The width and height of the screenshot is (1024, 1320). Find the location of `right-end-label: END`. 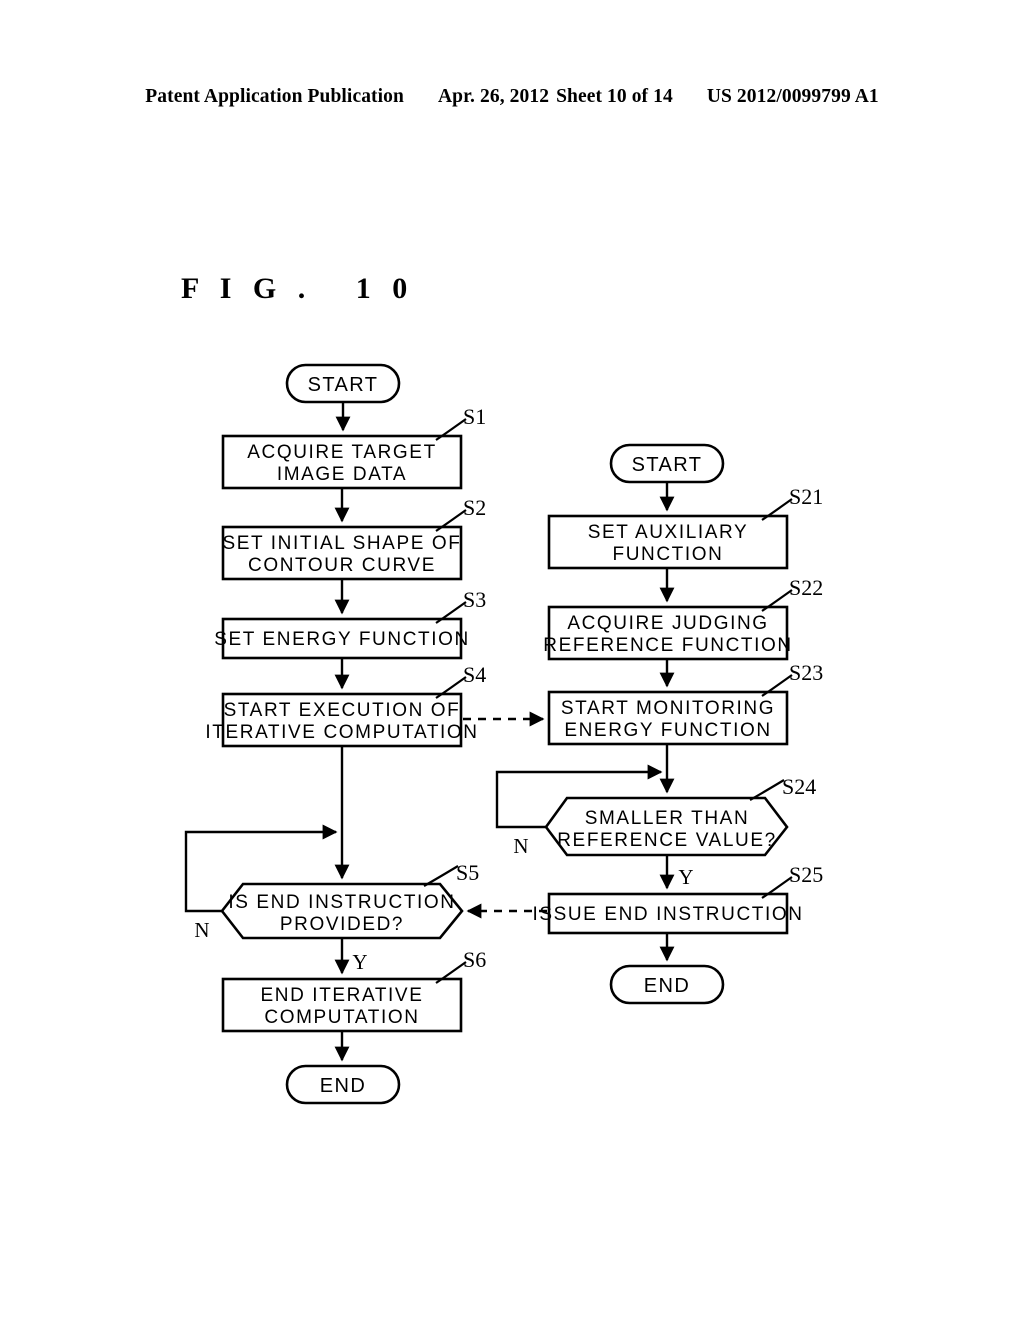

right-end-label: END is located at coordinates (667, 986).